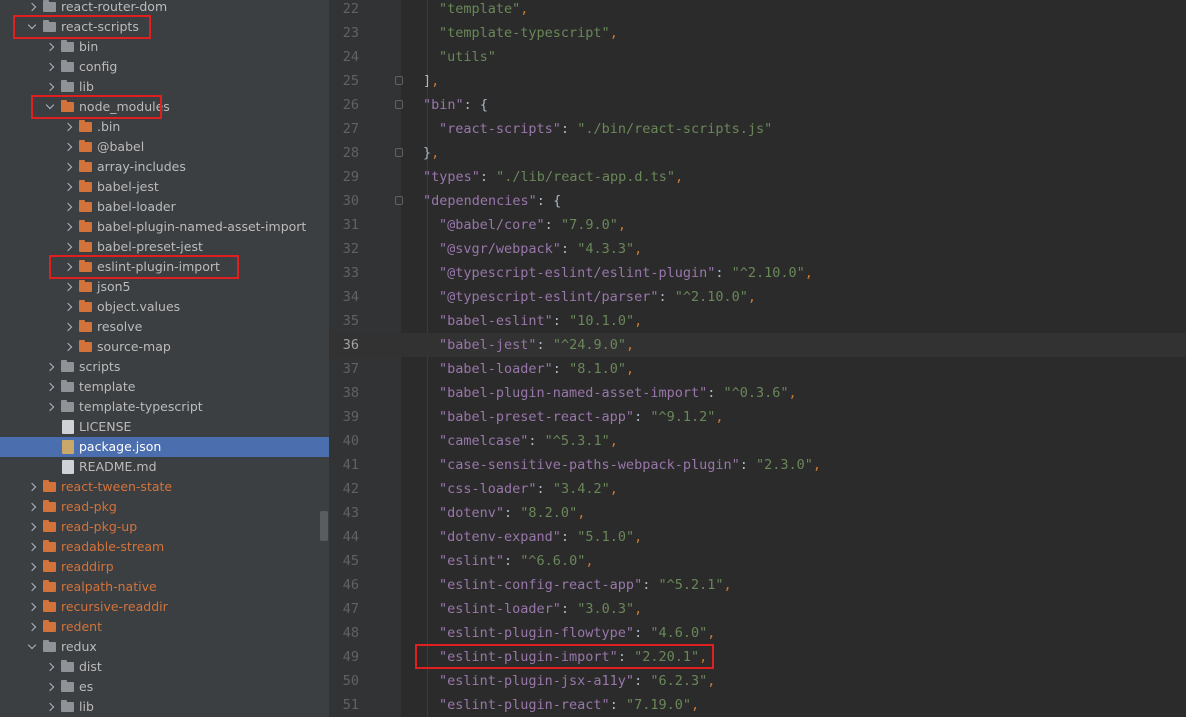 This screenshot has width=1186, height=717. I want to click on code-line: 22 "template",, so click(757, 10).